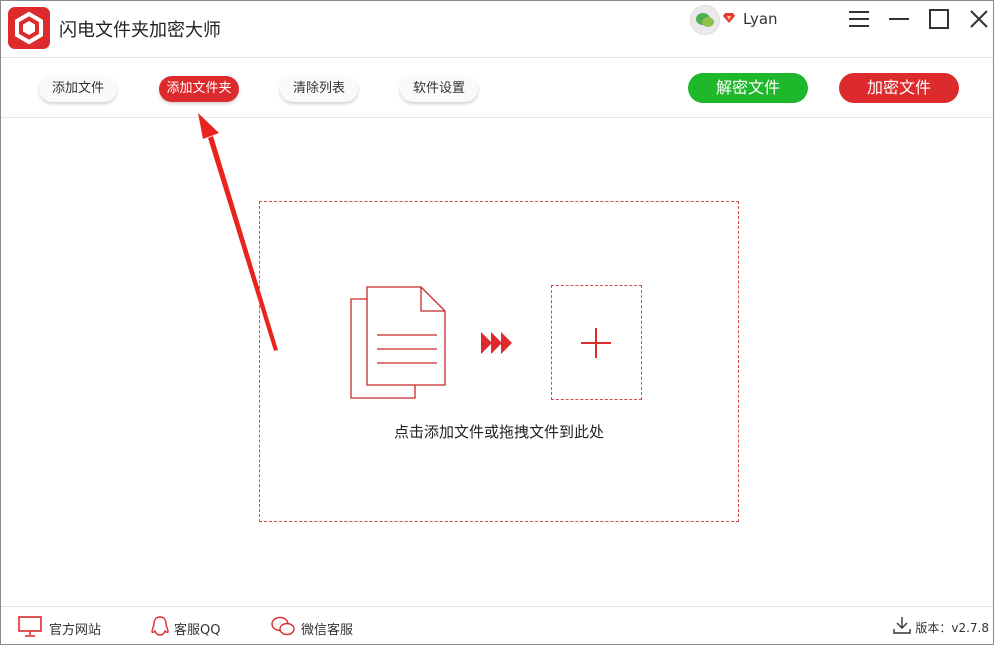 Image resolution: width=994 pixels, height=645 pixels. Describe the element at coordinates (748, 88) in the screenshot. I see `decrypt-button: 解密文件` at that location.